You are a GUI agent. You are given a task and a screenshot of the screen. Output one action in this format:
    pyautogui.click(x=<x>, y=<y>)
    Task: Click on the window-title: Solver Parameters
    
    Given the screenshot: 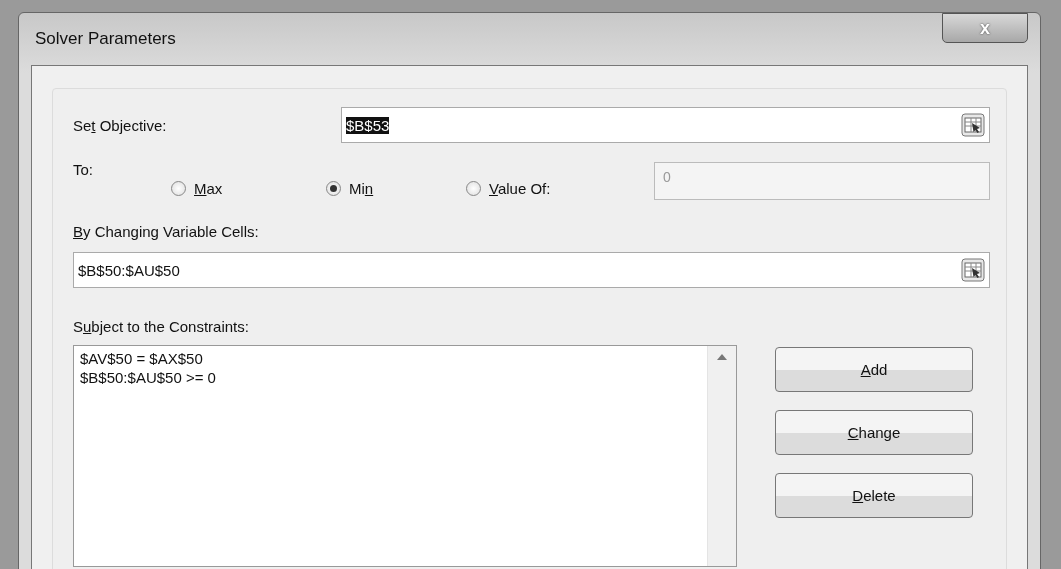 What is the action you would take?
    pyautogui.click(x=105, y=39)
    